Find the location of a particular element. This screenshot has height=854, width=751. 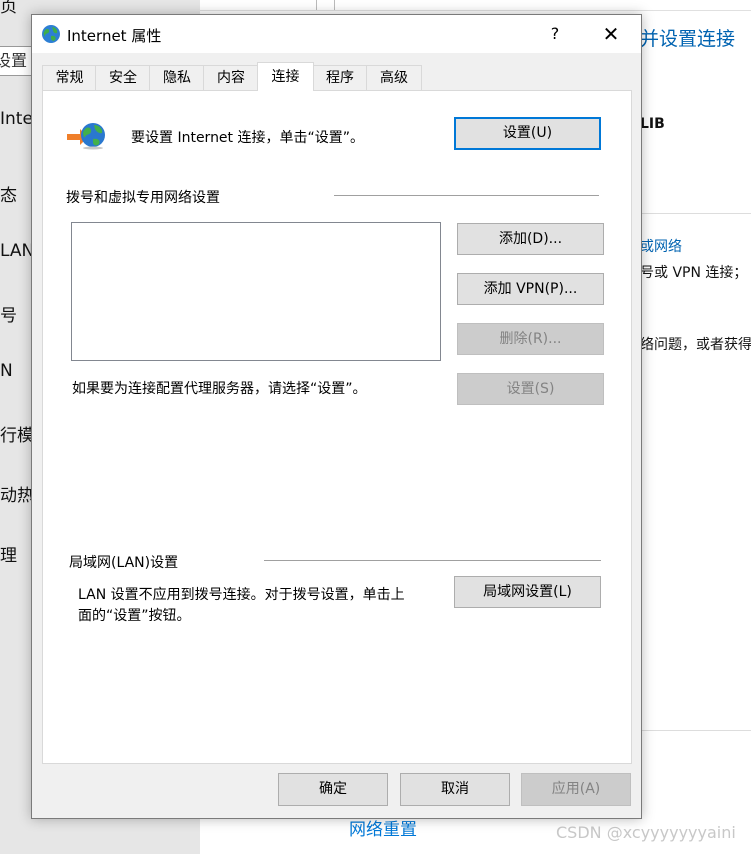

search-placeholder: 设置 is located at coordinates (14, 60).